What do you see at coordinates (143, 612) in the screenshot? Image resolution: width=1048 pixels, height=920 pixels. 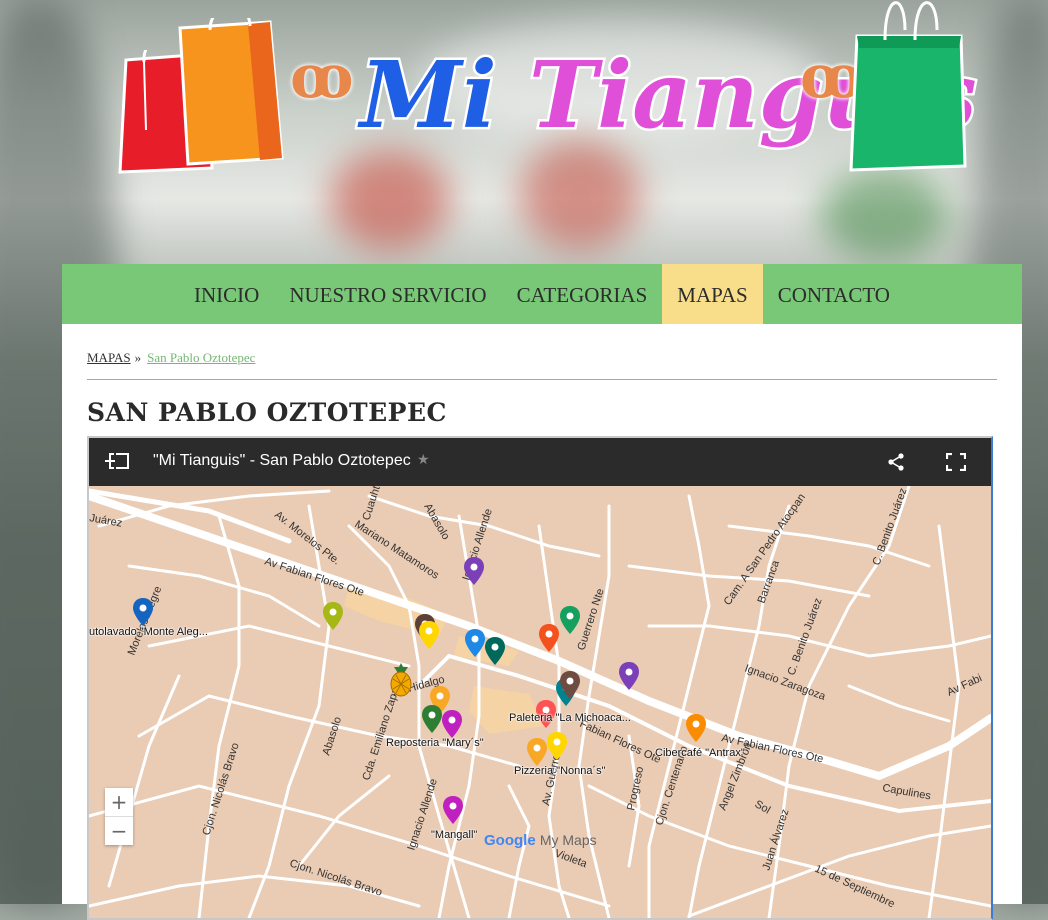 I see `map-pin-blue` at bounding box center [143, 612].